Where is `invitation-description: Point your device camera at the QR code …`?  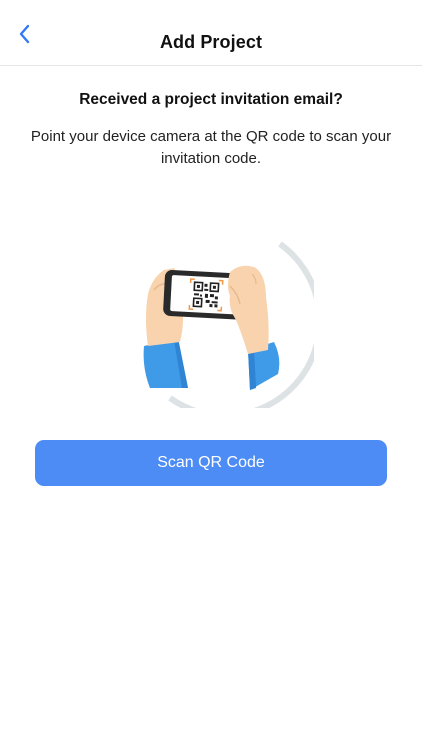
invitation-description: Point your device camera at the QR code … is located at coordinates (211, 147).